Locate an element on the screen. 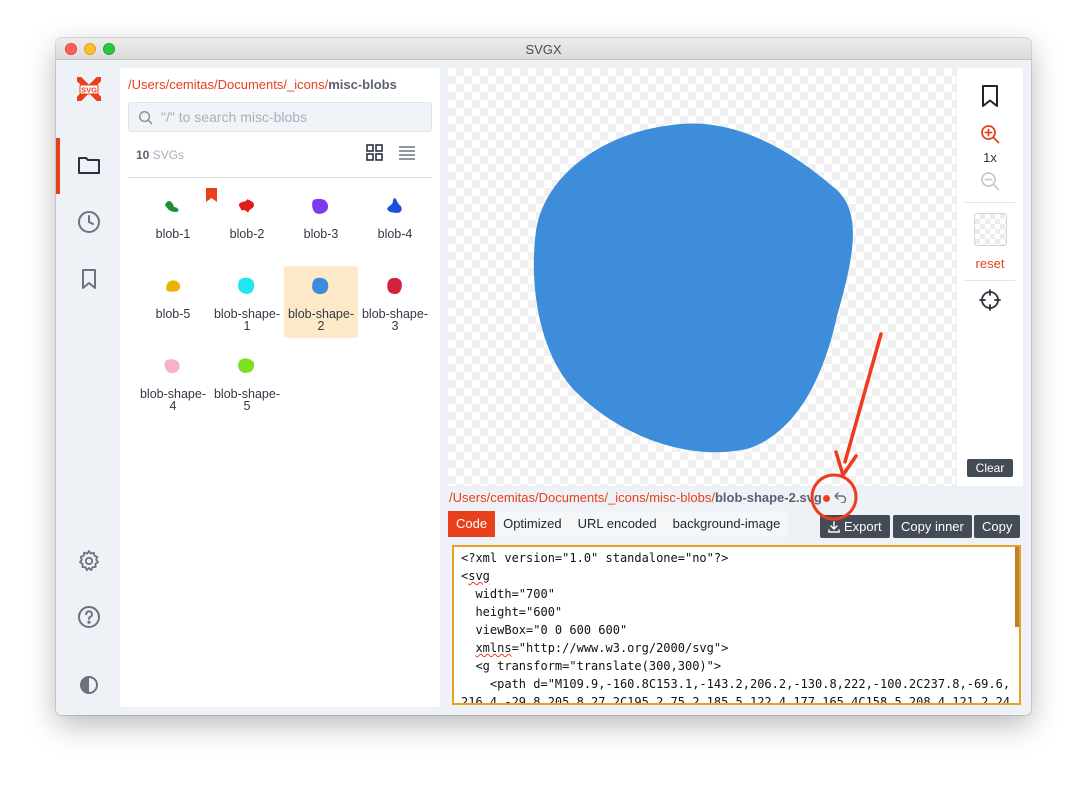  search-input is located at coordinates (291, 117).